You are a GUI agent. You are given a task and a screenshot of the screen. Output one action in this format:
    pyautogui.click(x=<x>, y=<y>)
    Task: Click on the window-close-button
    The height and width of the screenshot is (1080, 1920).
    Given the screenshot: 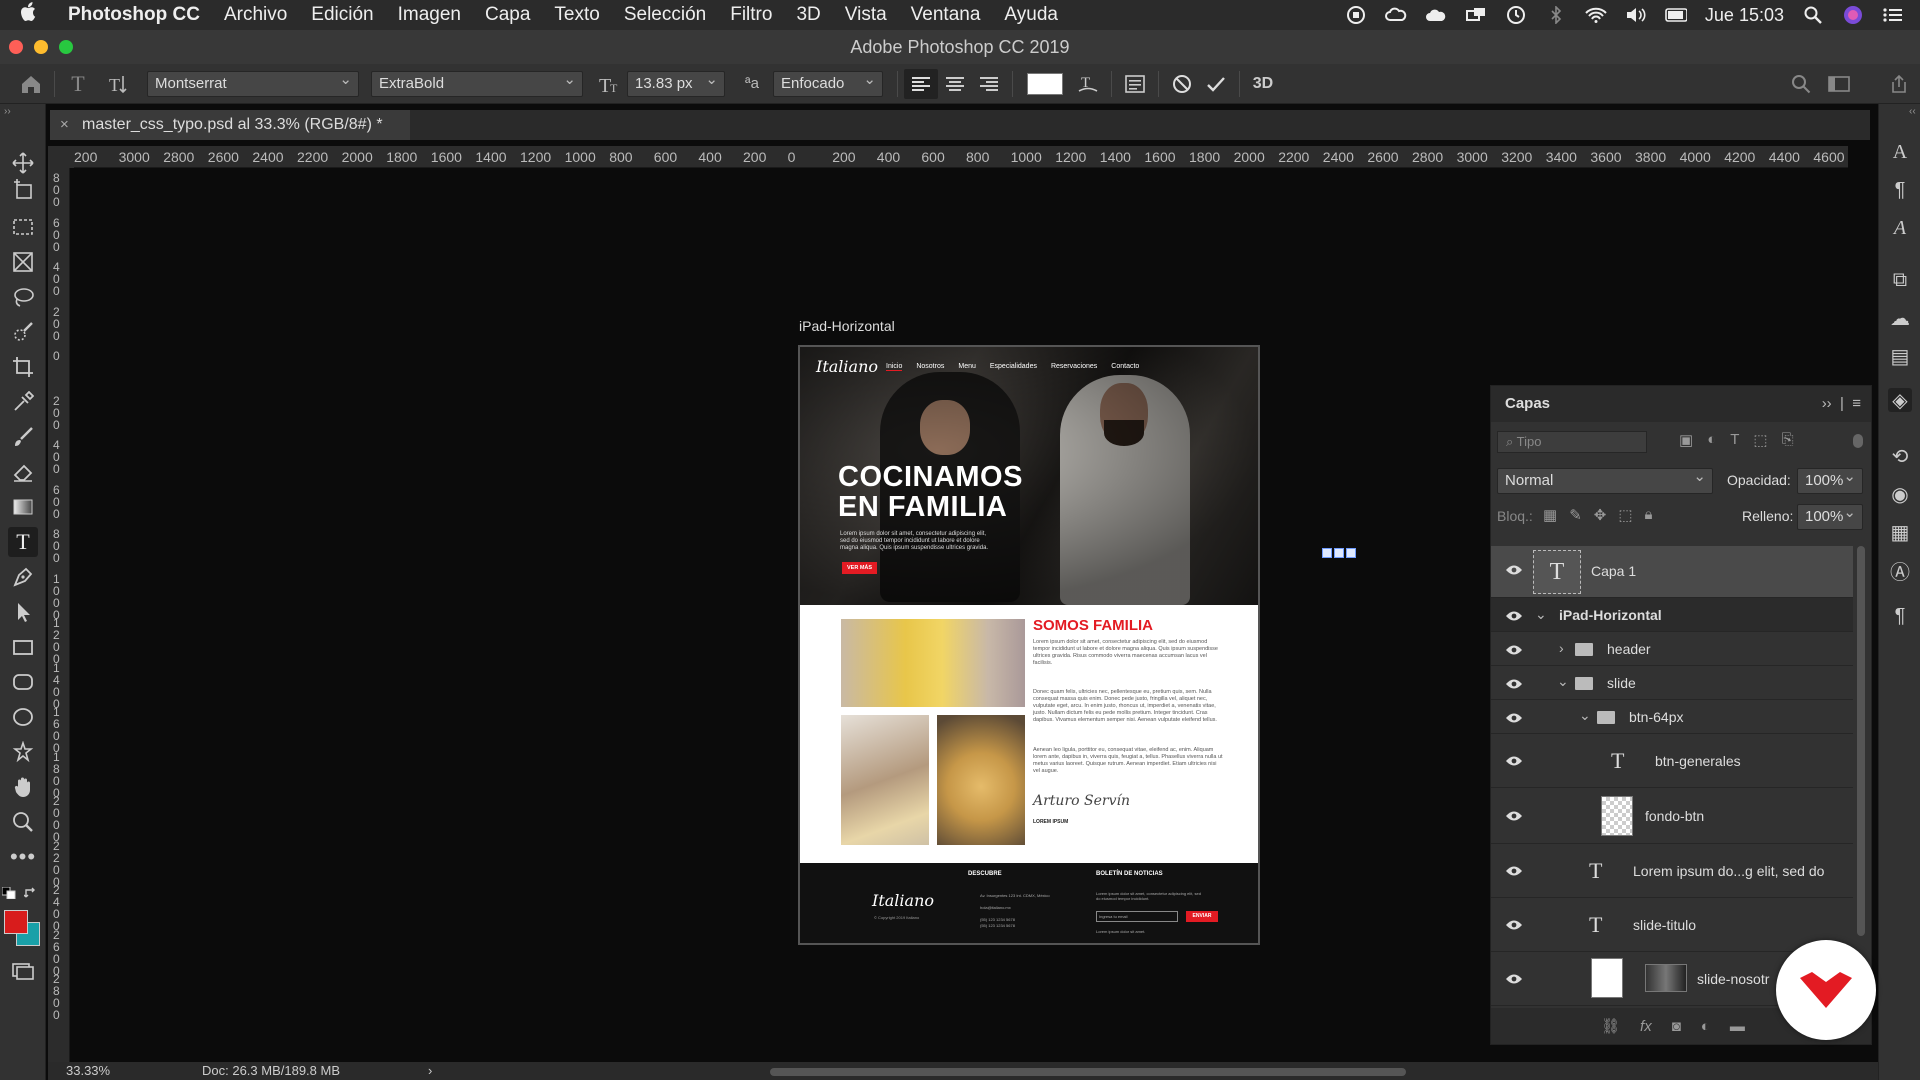 What is the action you would take?
    pyautogui.click(x=16, y=47)
    